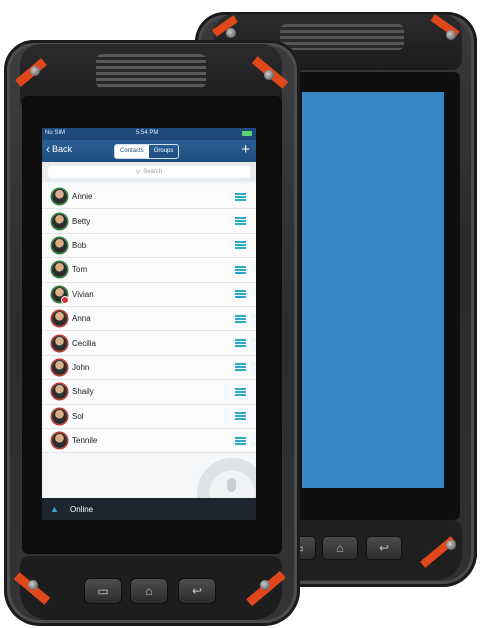 The width and height of the screenshot is (484, 628). I want to click on front-menu-button: ▭, so click(103, 591).